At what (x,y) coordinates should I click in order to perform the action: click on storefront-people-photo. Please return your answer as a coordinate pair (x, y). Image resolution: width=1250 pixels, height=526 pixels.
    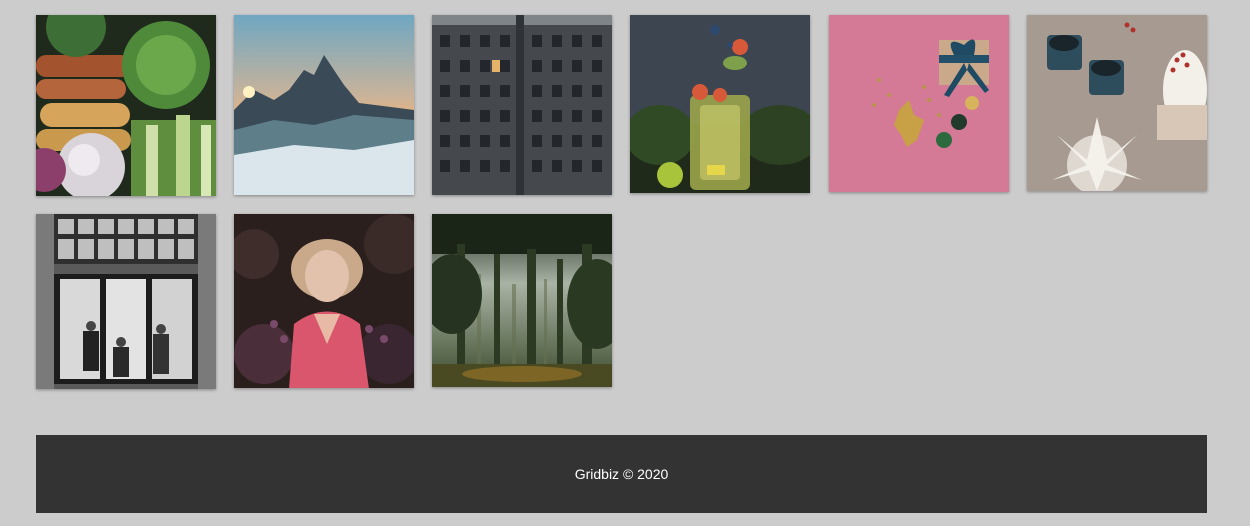
    Looking at the image, I should click on (126, 301).